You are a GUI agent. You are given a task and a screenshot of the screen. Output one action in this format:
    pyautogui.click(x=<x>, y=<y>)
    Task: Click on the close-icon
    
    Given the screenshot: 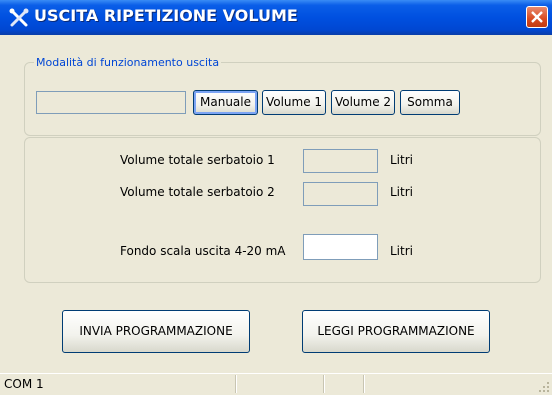 What is the action you would take?
    pyautogui.click(x=537, y=17)
    